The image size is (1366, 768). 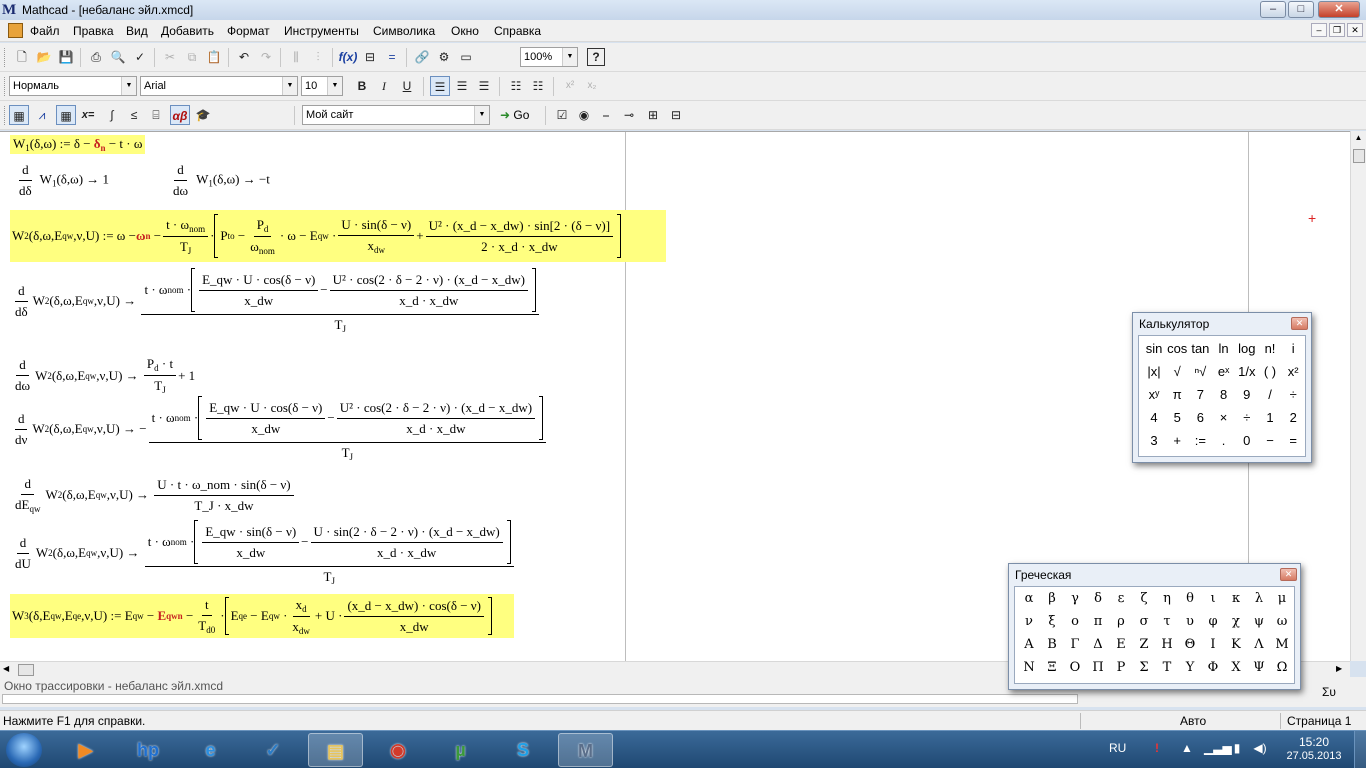 What do you see at coordinates (1200, 348) in the screenshot?
I see `calculator-key: tan` at bounding box center [1200, 348].